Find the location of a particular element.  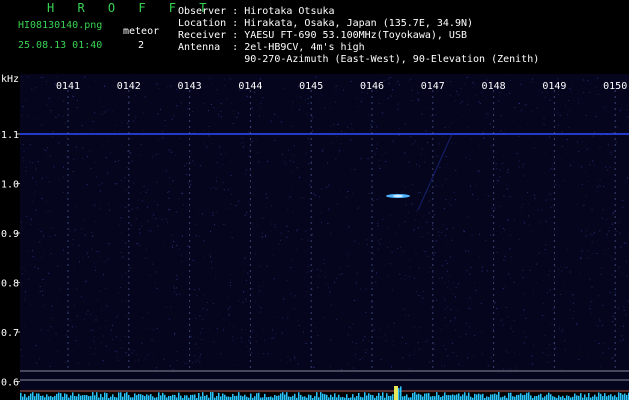

x-tick-label: 0141 is located at coordinates (68, 86).